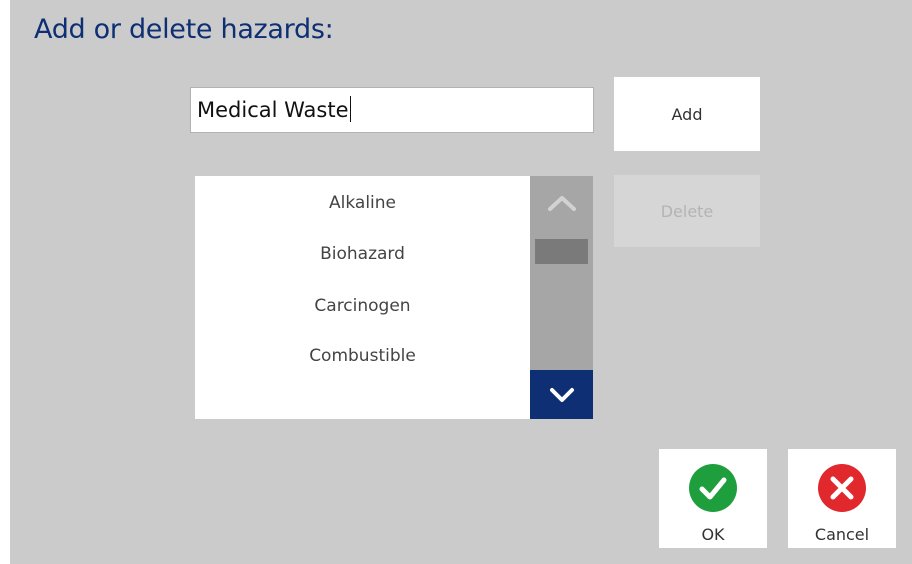 The width and height of the screenshot is (912, 564). What do you see at coordinates (561, 251) in the screenshot?
I see `scroll-thumb` at bounding box center [561, 251].